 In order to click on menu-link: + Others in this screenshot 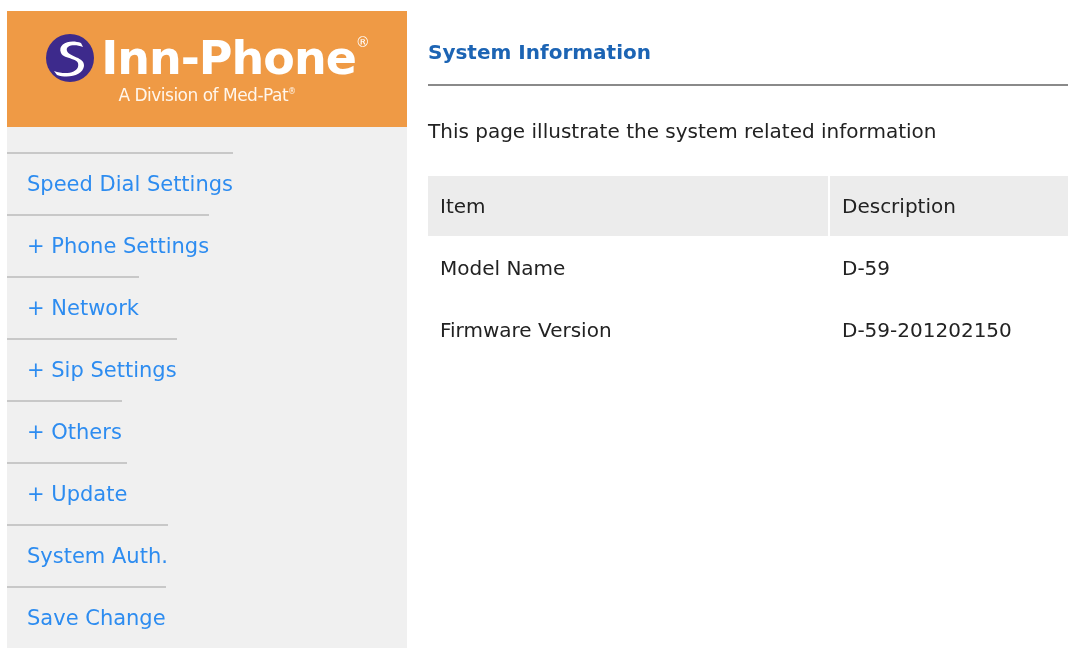, I will do `click(64, 431)`.